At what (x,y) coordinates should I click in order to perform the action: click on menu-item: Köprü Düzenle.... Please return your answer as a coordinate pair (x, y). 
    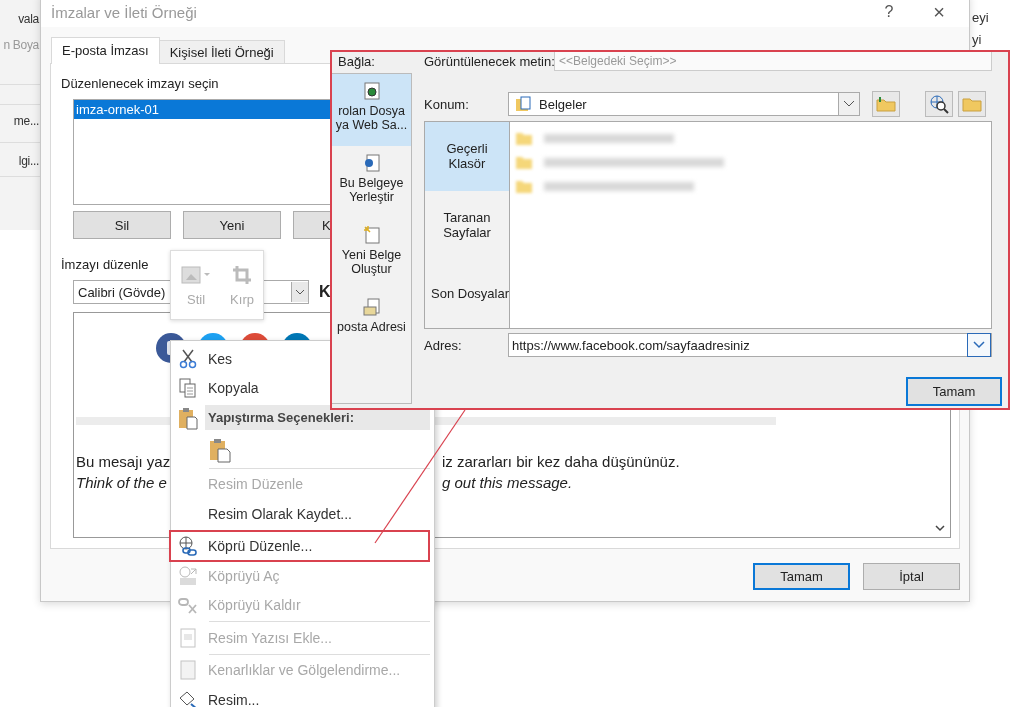
    Looking at the image, I should click on (299, 546).